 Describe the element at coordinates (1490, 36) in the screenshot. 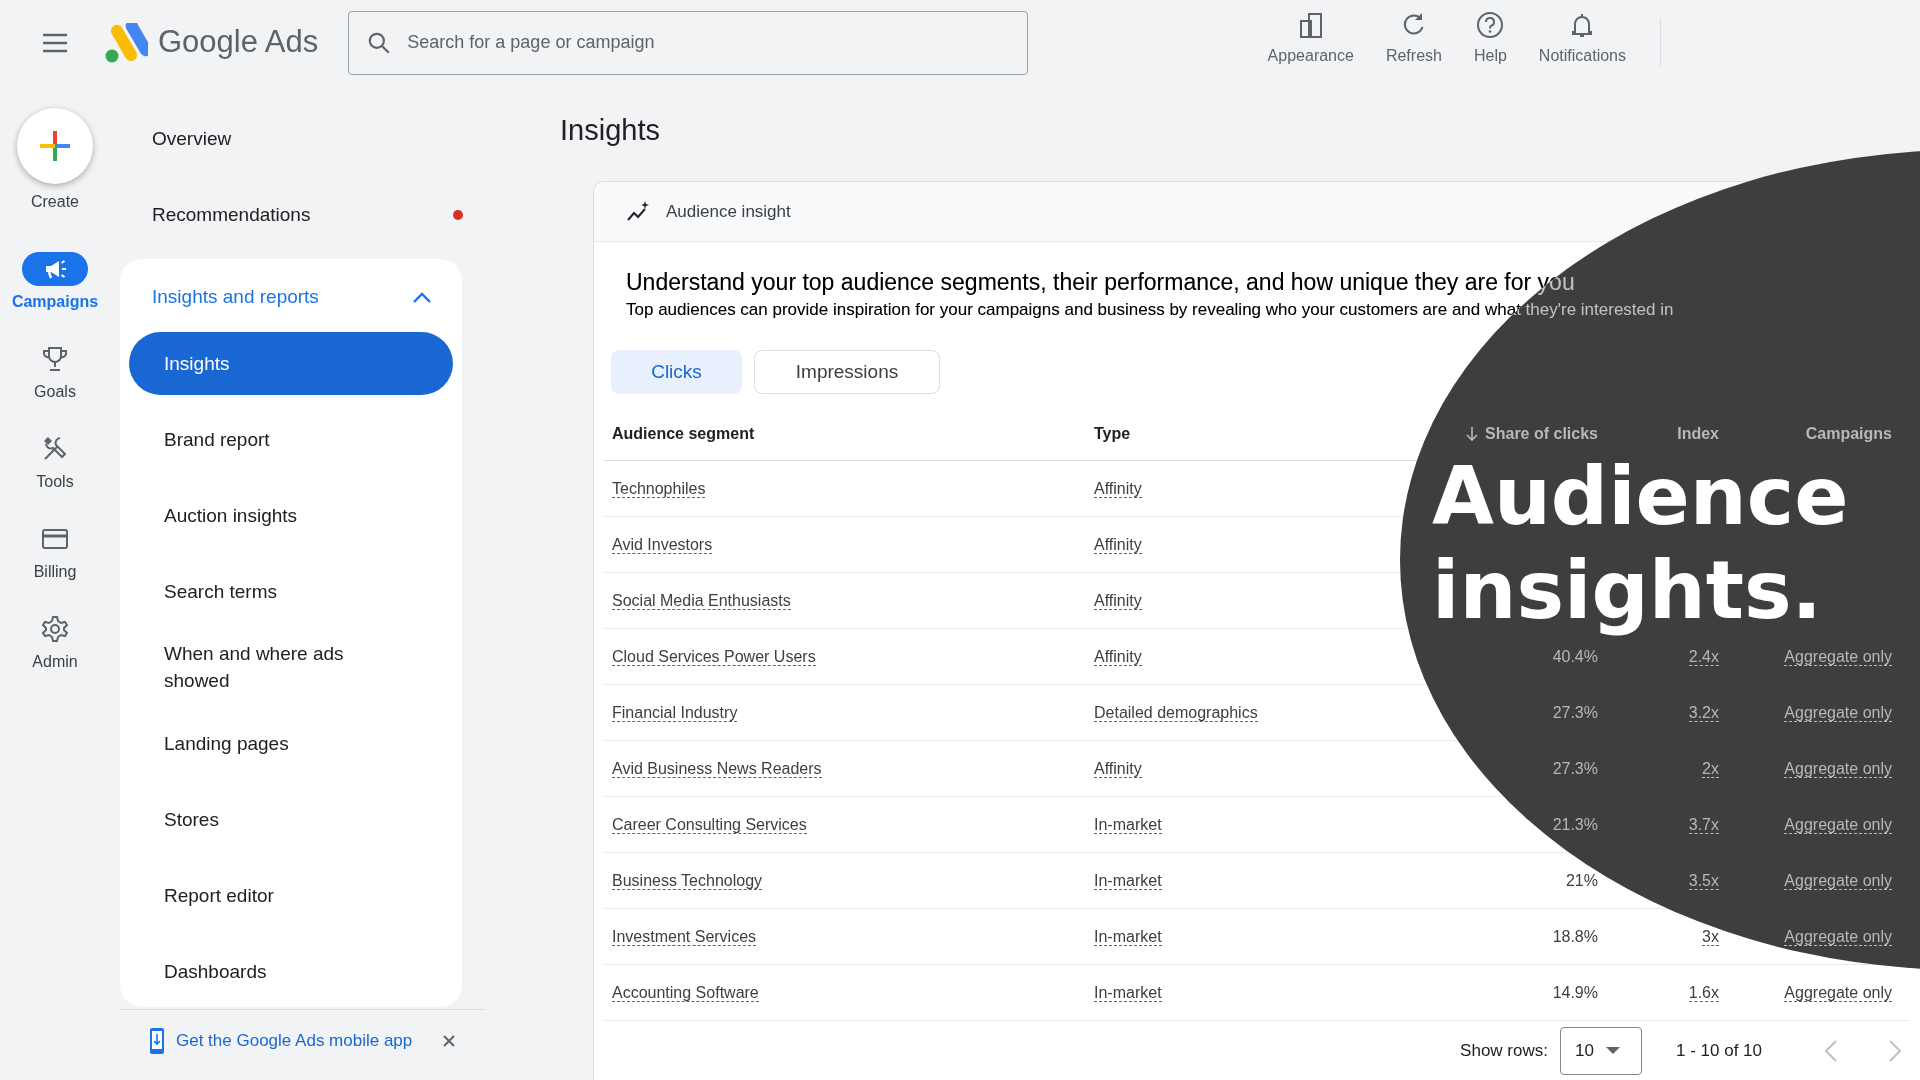

I see `toolbar-button: Help` at that location.